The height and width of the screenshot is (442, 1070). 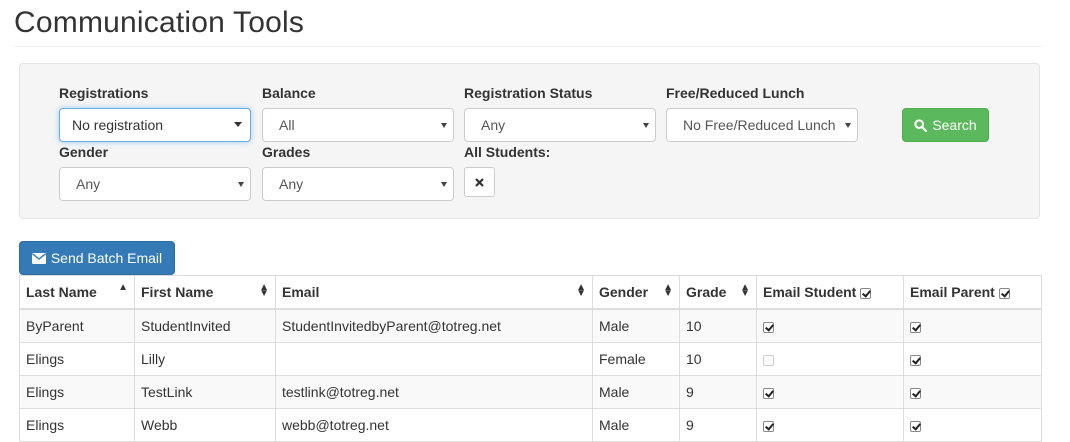 What do you see at coordinates (636, 359) in the screenshot?
I see `gender-cell: Female` at bounding box center [636, 359].